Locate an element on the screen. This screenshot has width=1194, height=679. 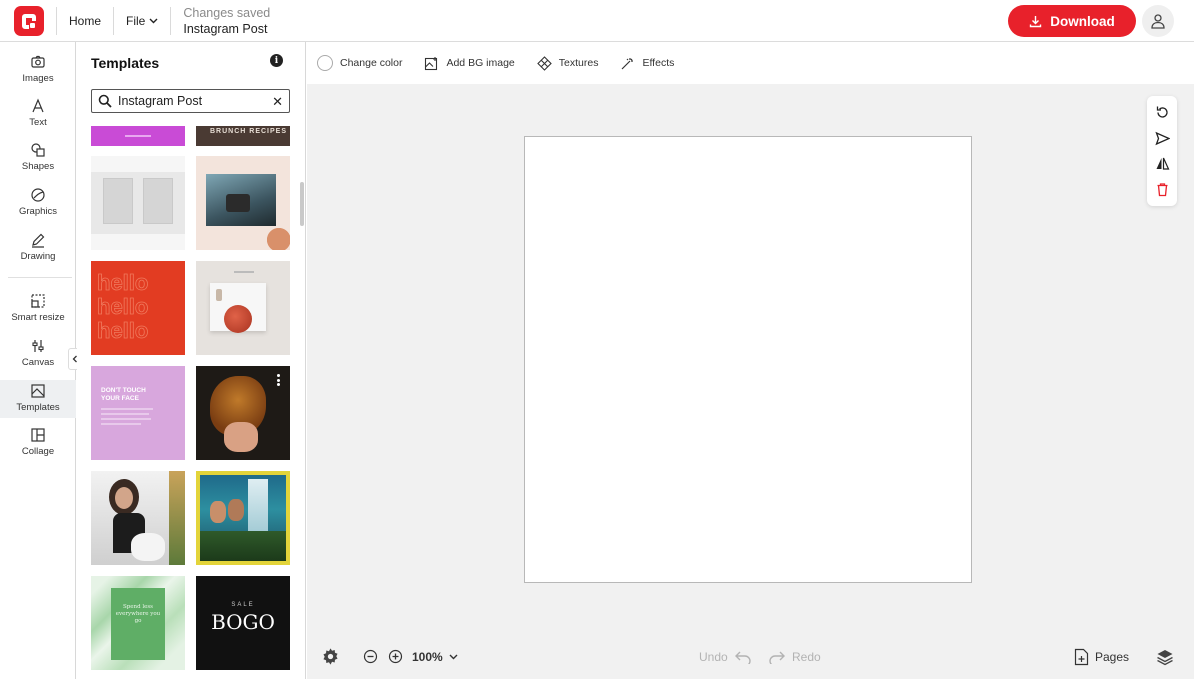
shapes-icon is located at coordinates (38, 150).